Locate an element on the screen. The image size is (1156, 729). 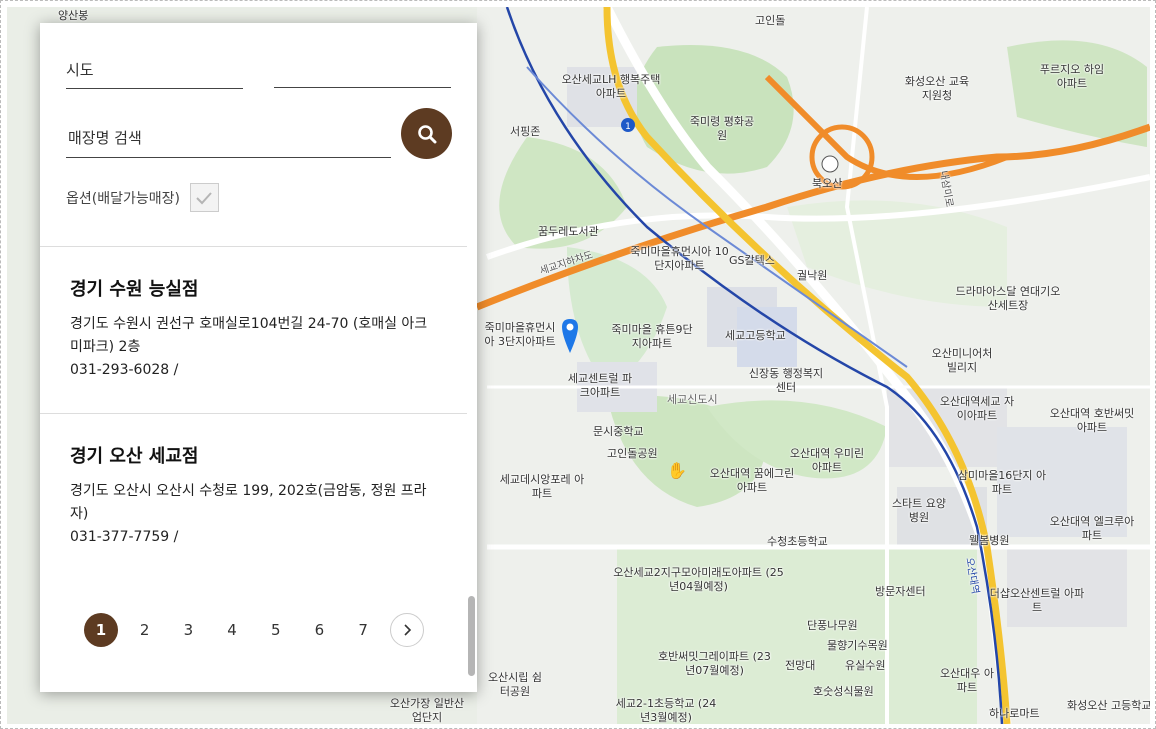
scrollbar-thumb is located at coordinates (471, 636).